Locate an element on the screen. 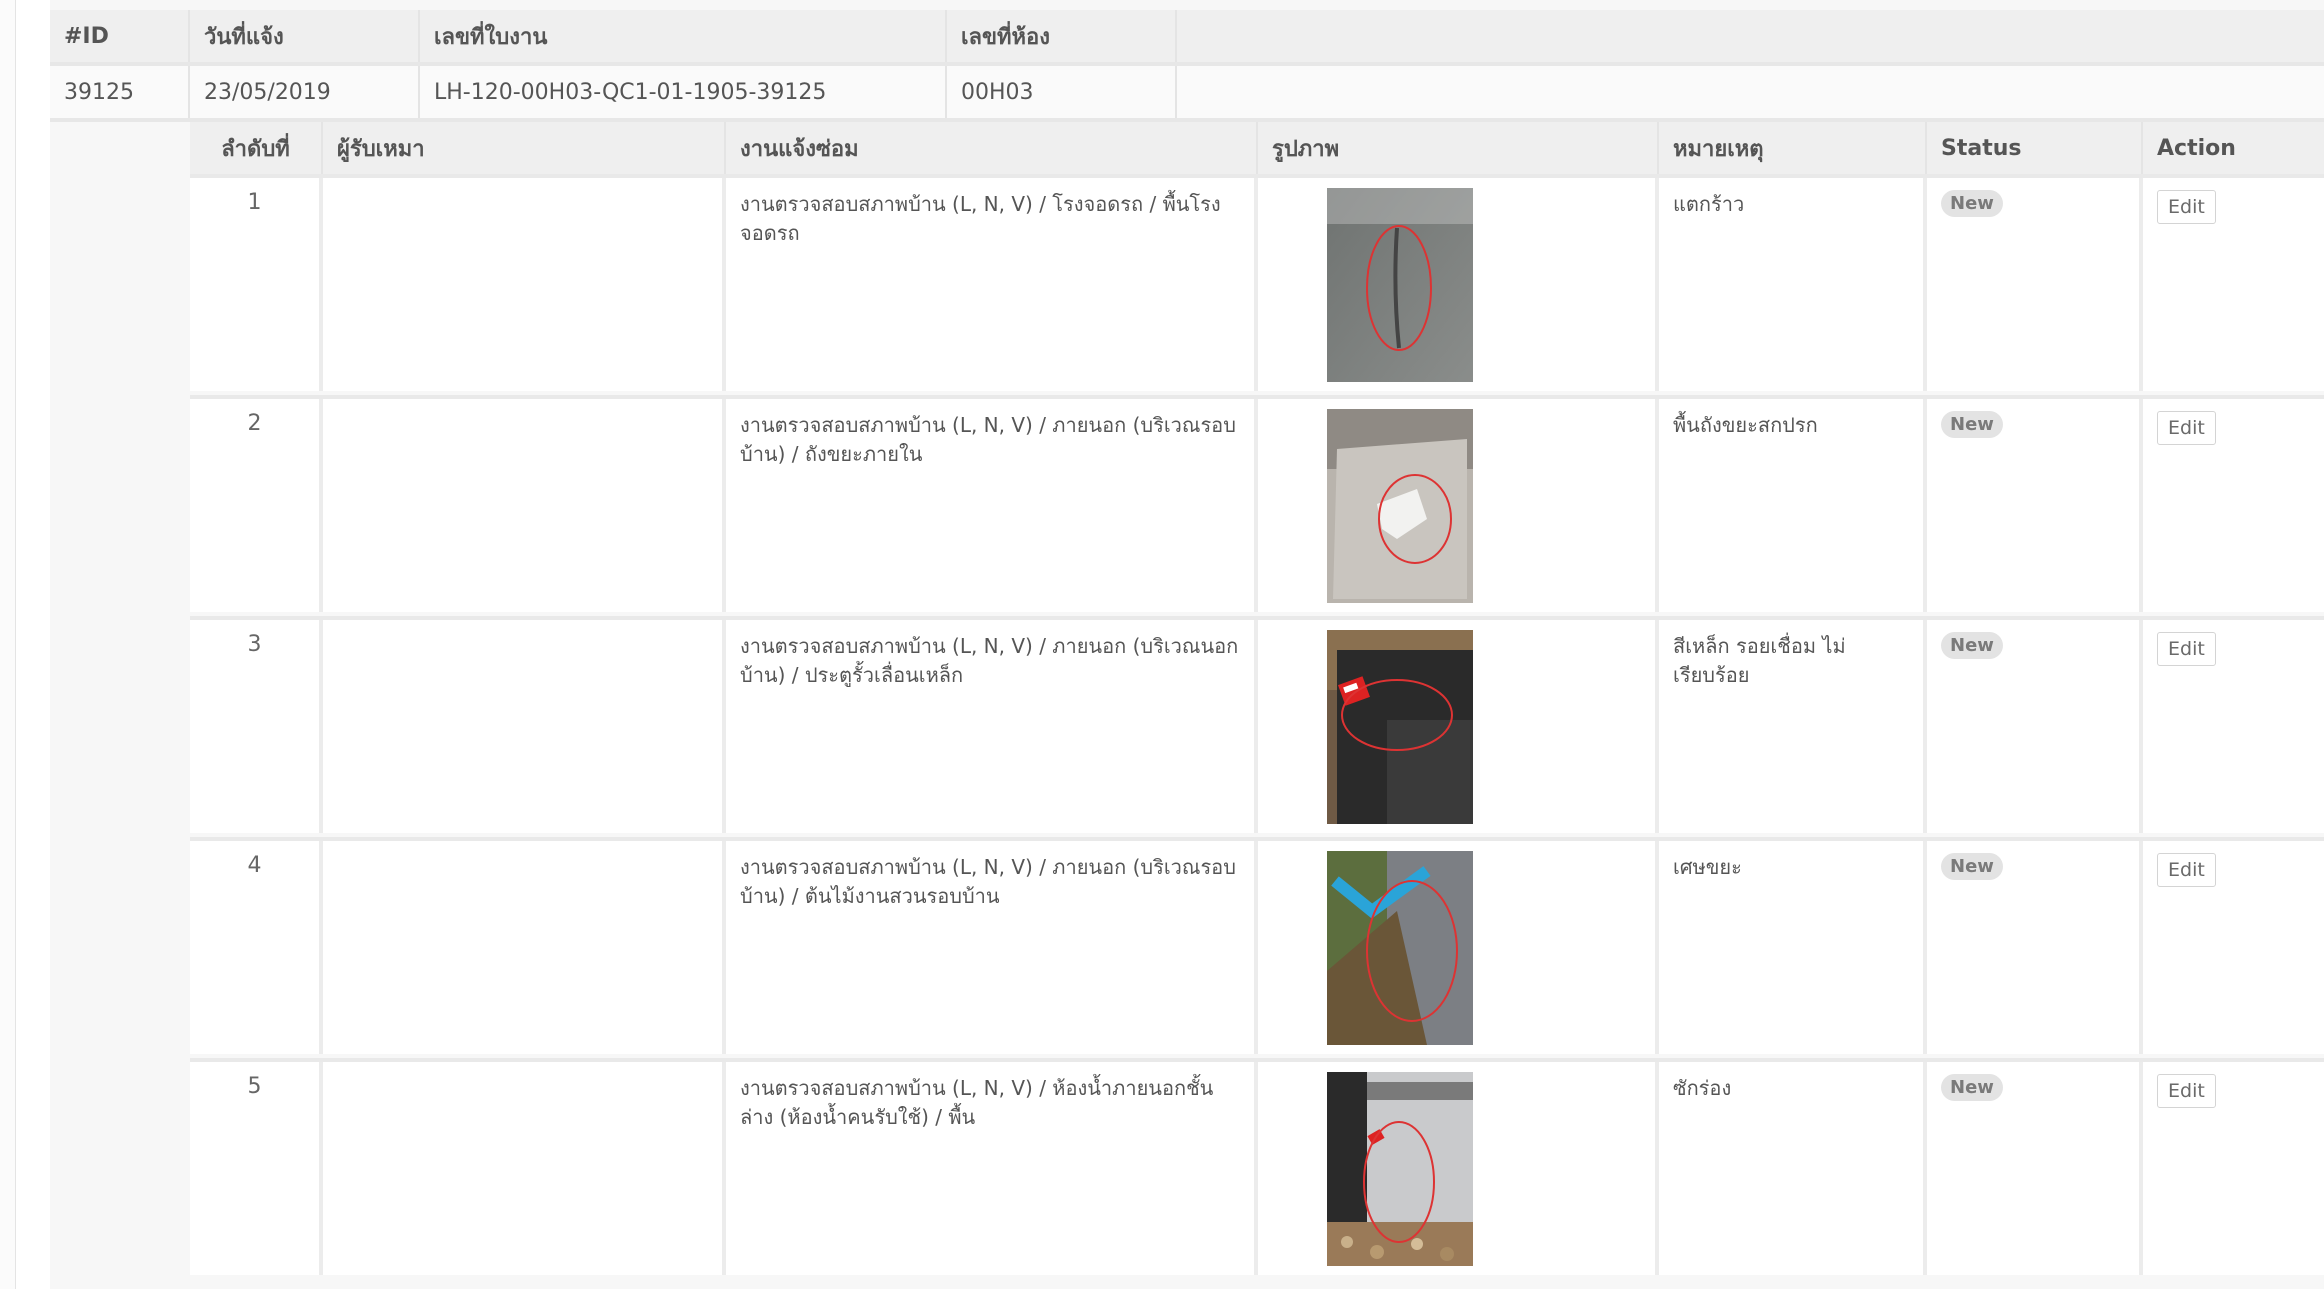 This screenshot has height=1289, width=2324. steel-gate-weld-photo is located at coordinates (1400, 727).